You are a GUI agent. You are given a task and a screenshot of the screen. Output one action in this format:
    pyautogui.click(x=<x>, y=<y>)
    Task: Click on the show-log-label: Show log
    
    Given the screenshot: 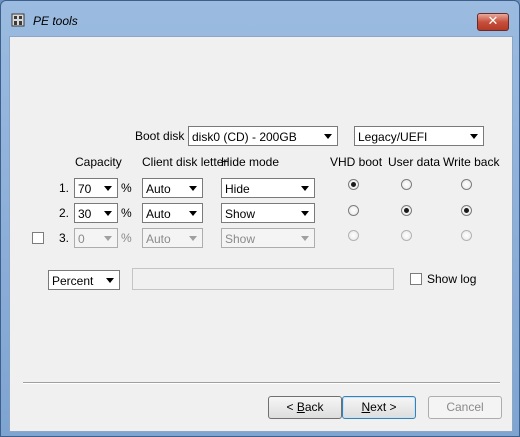 What is the action you would take?
    pyautogui.click(x=452, y=279)
    